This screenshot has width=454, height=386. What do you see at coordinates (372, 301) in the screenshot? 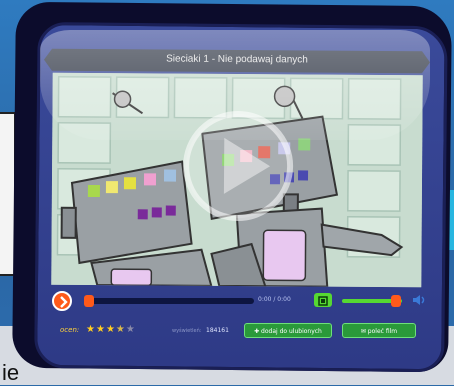
I see `volume-slider` at bounding box center [372, 301].